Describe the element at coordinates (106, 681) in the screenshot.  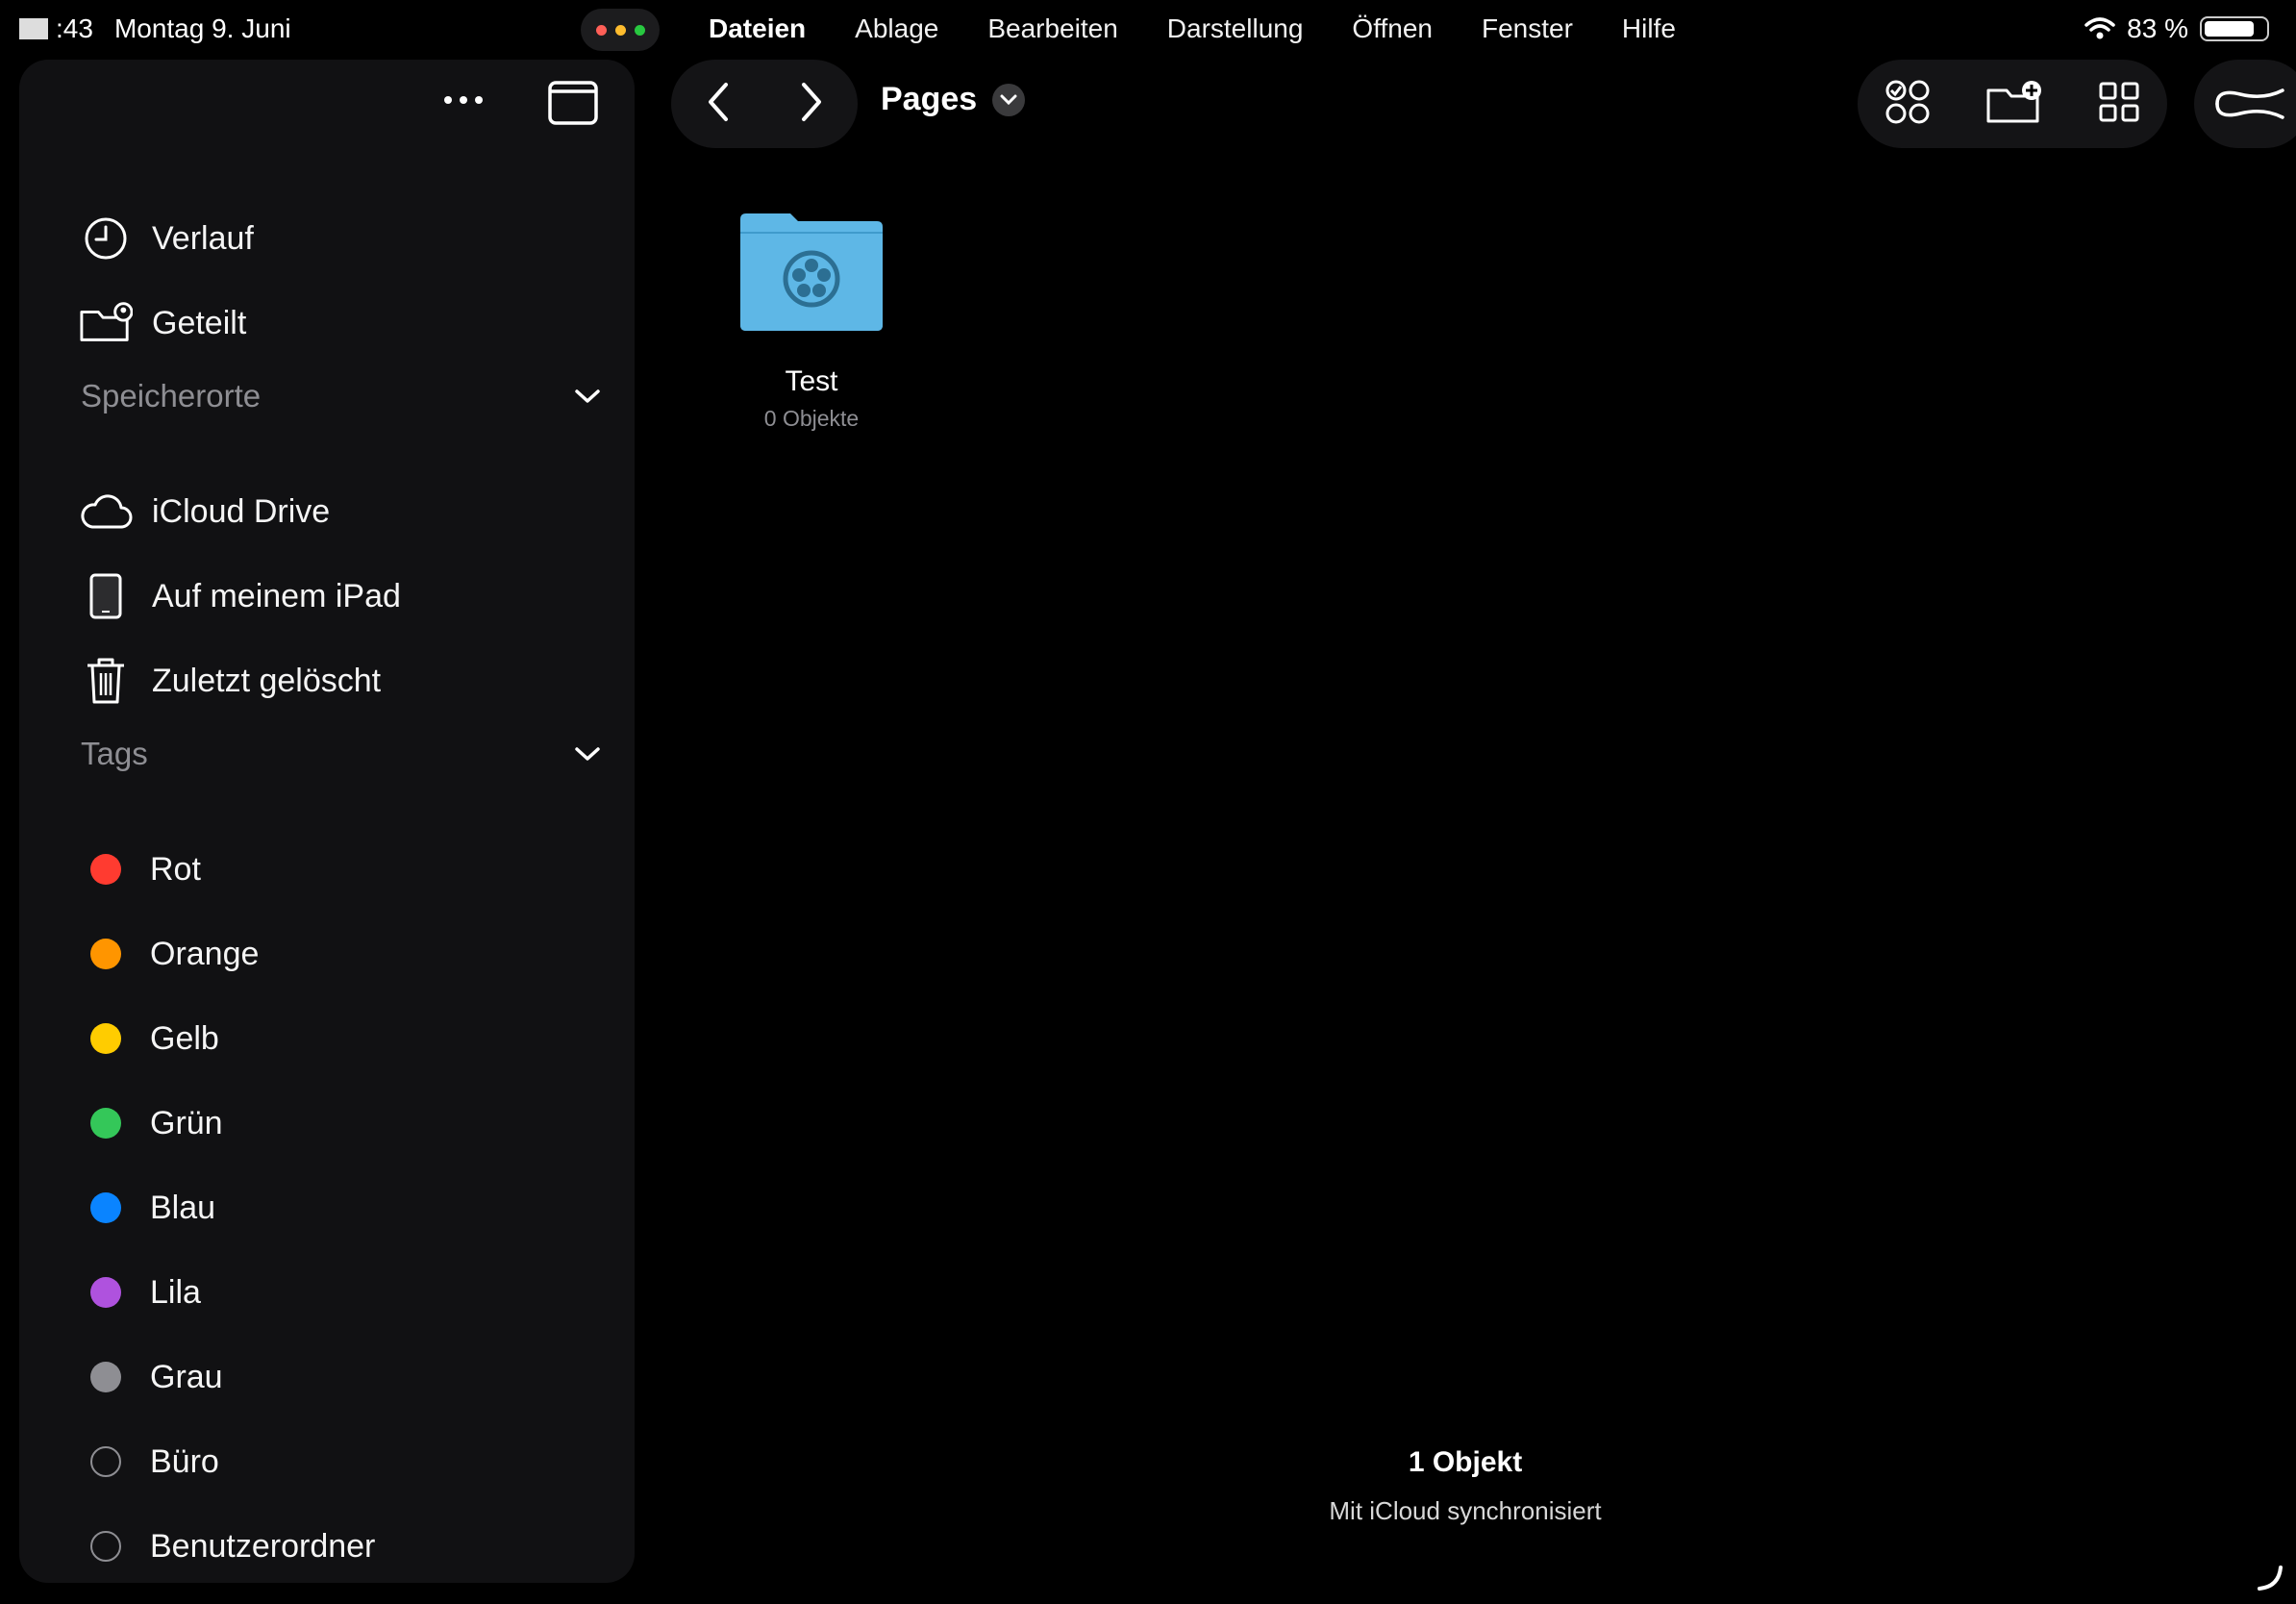
I see `trash-icon` at that location.